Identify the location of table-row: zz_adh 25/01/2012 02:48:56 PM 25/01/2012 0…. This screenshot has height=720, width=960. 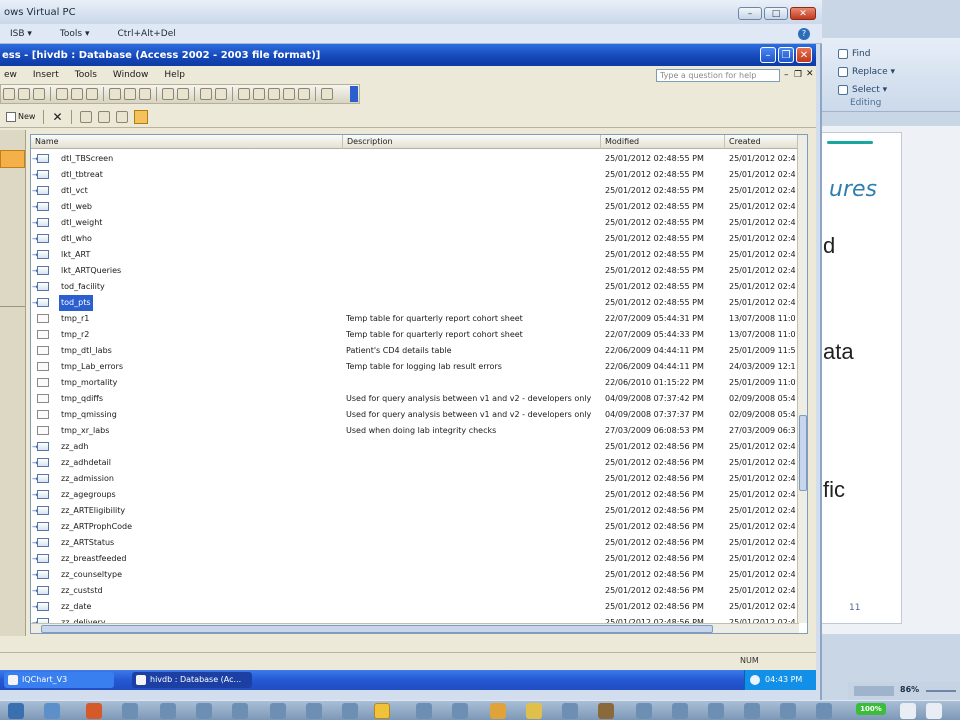
(415, 447).